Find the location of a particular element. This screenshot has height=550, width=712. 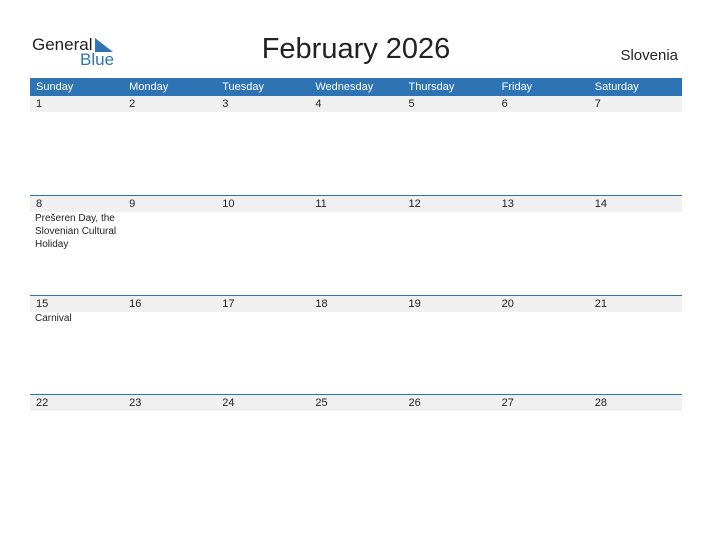

day-number: 22 is located at coordinates (42, 403).